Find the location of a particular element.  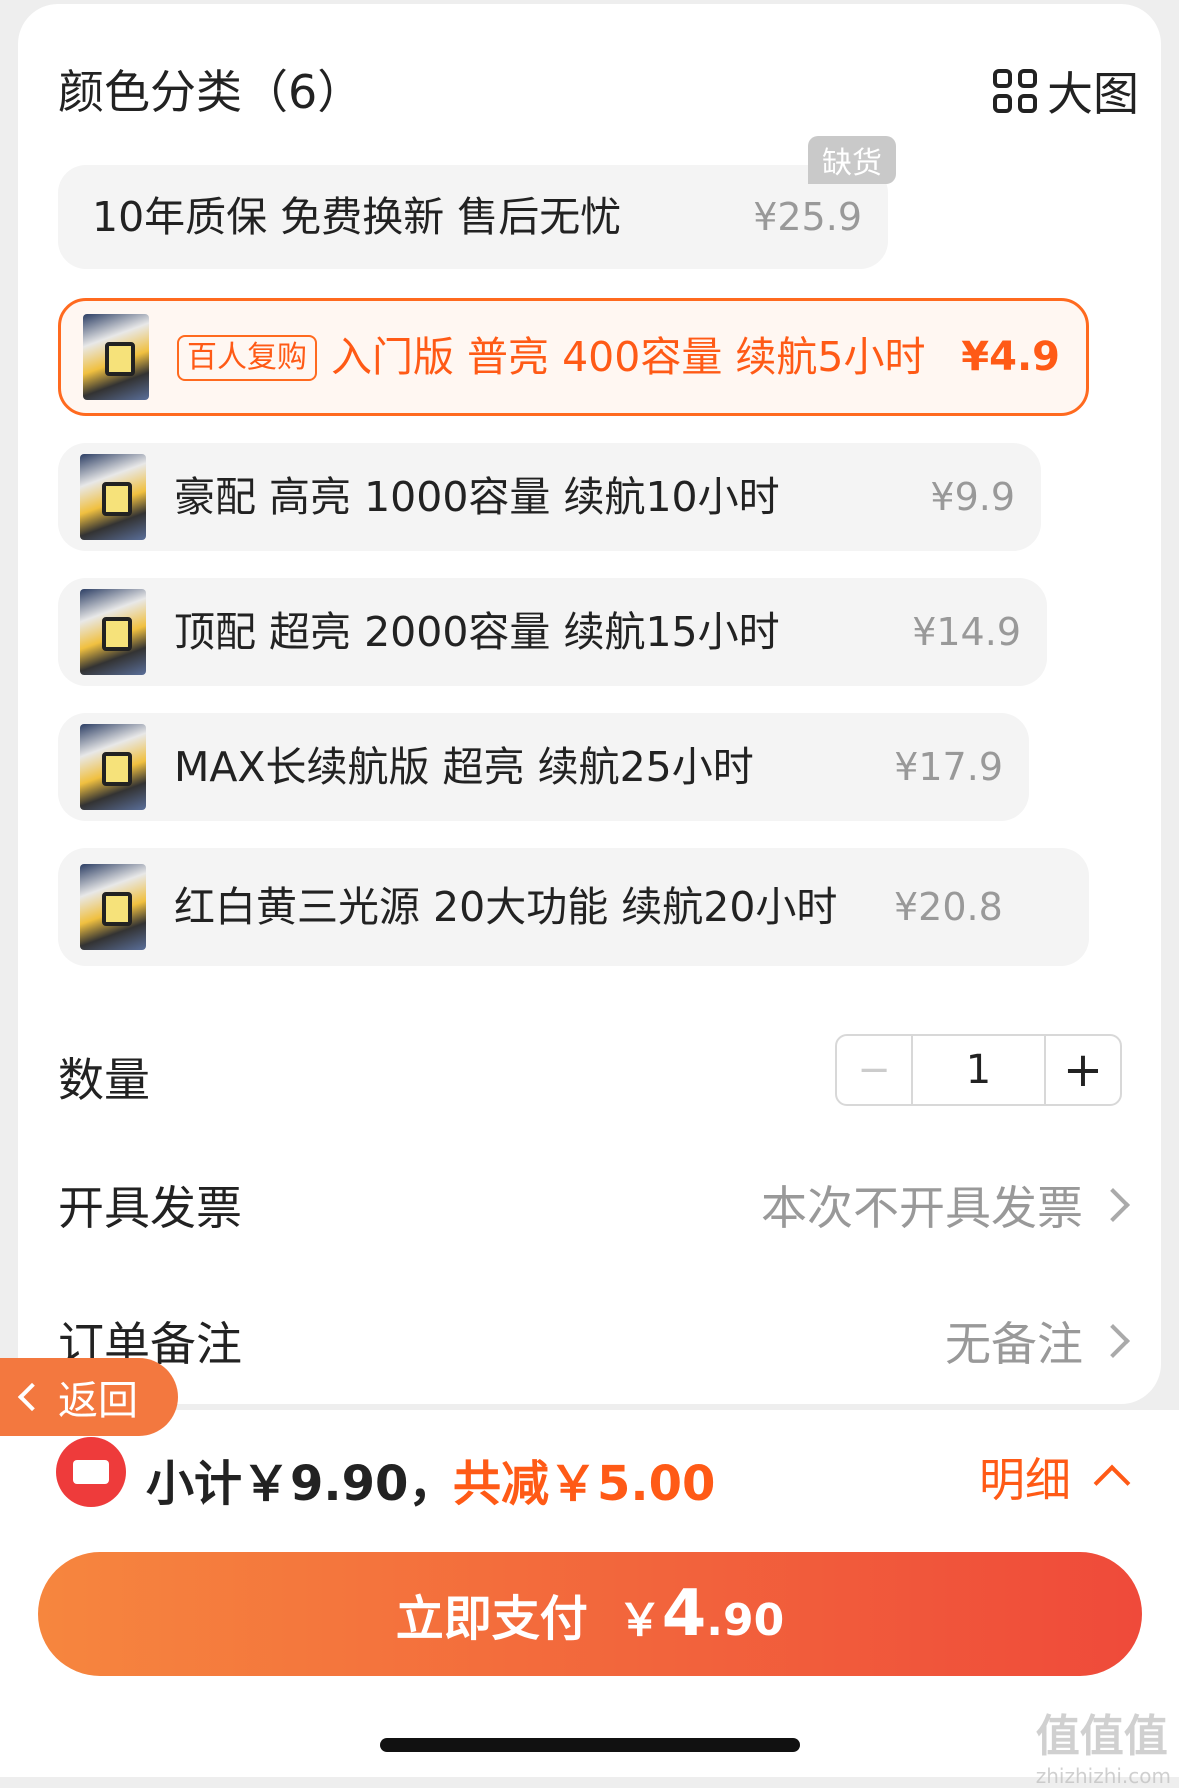

decrease-button: − is located at coordinates (875, 1070).